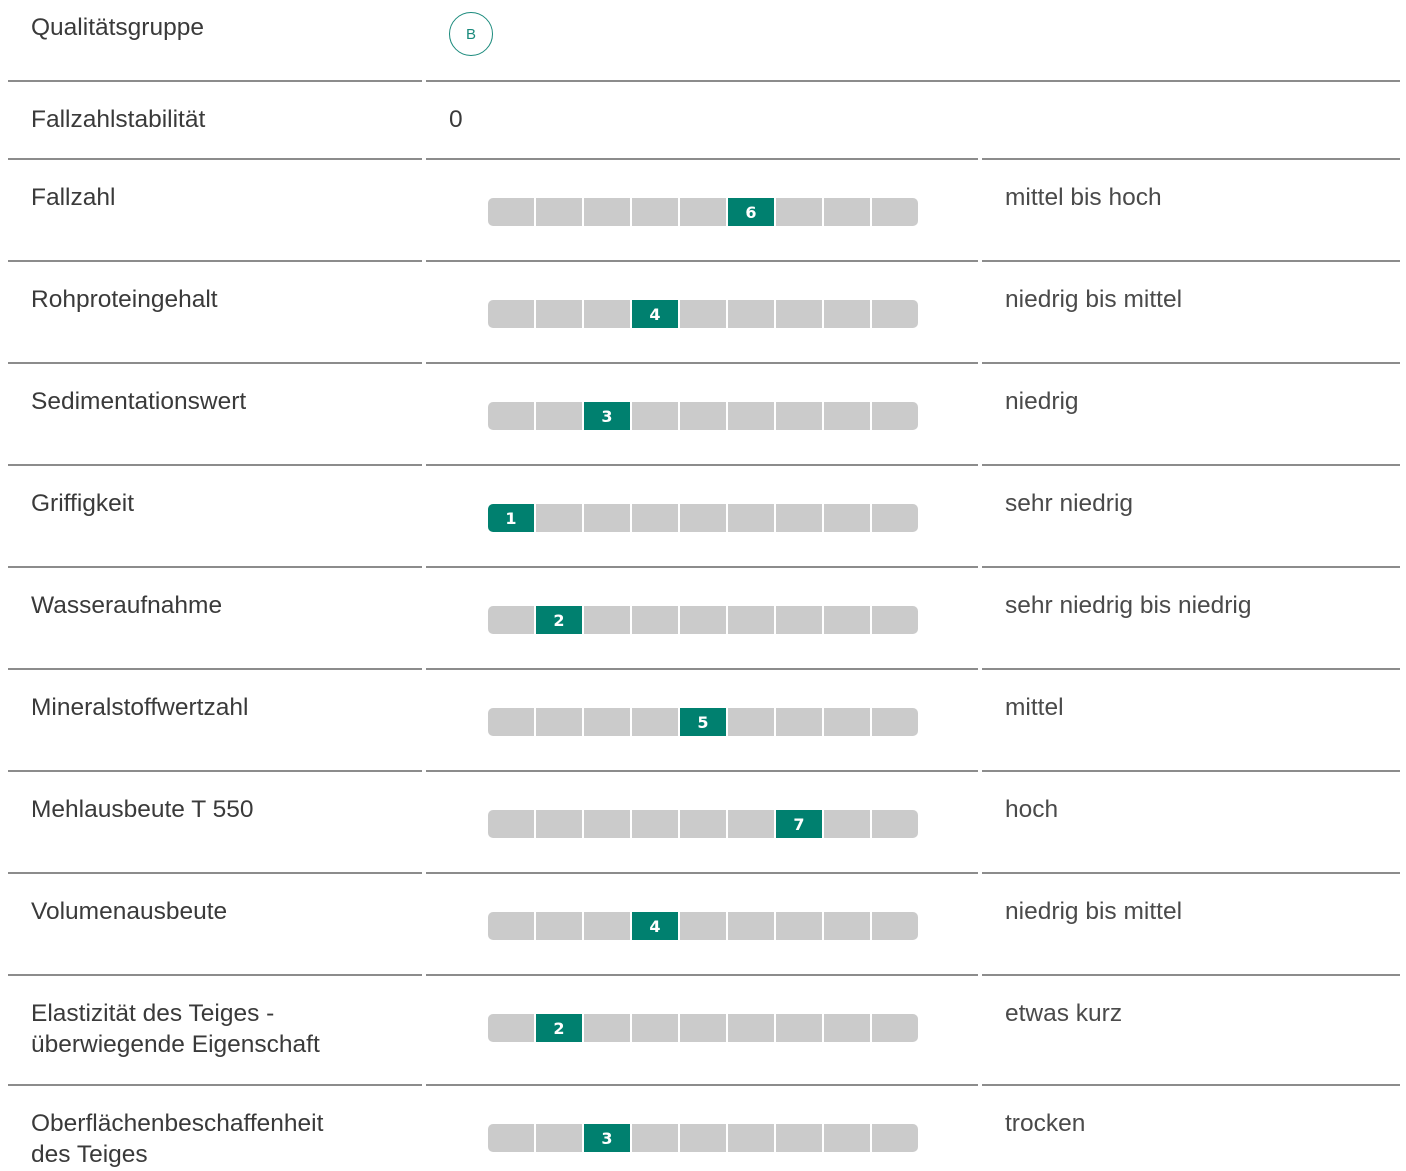 This screenshot has width=1406, height=1171. Describe the element at coordinates (124, 299) in the screenshot. I see `row-label: Rohproteingehalt` at that location.